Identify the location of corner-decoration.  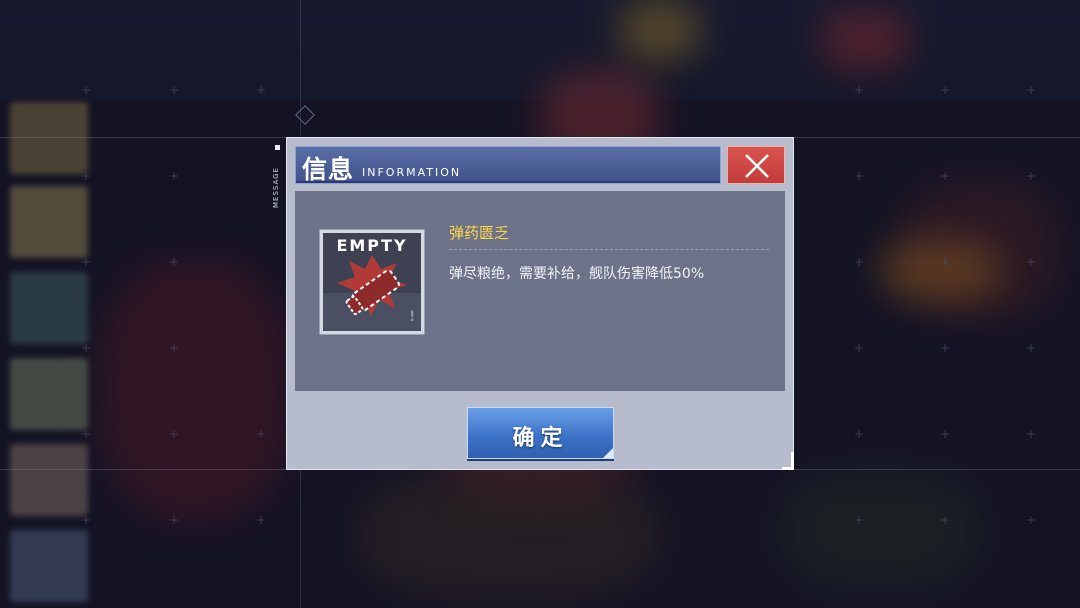
(788, 461).